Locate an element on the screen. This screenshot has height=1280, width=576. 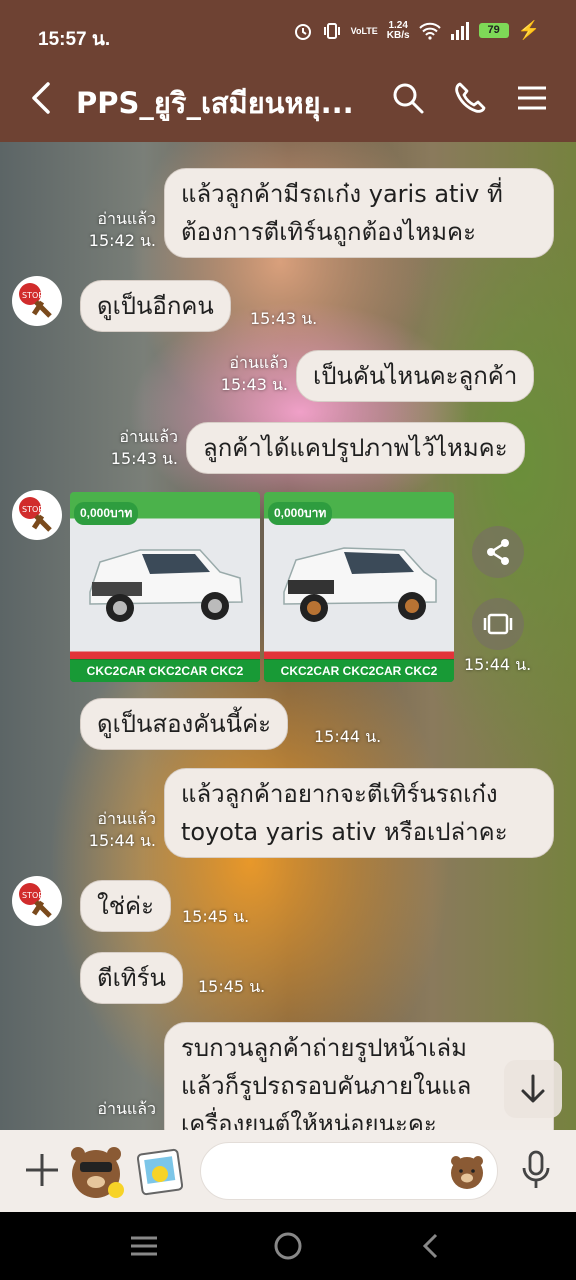
arrow-down-icon is located at coordinates (533, 1088).